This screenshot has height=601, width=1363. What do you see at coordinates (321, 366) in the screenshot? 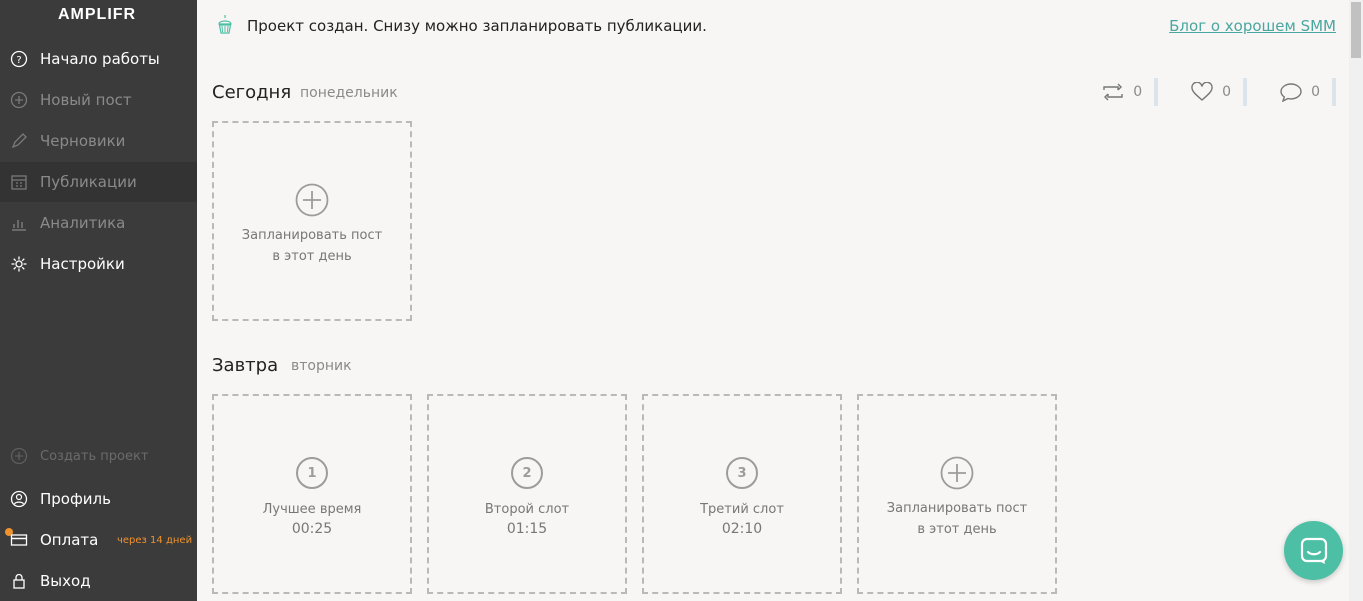
I see `tomorrow-weekday: вторник` at bounding box center [321, 366].